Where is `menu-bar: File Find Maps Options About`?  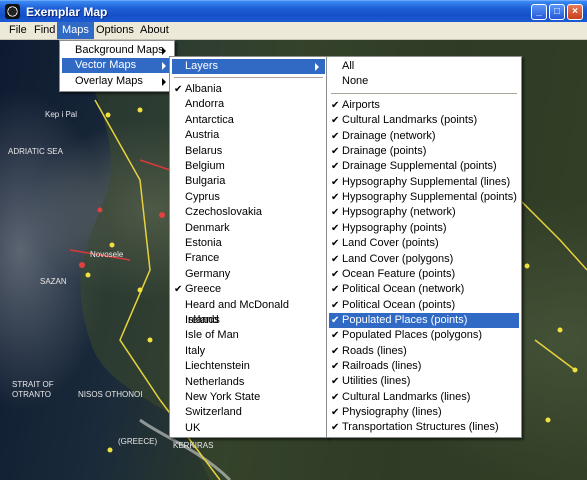 menu-bar: File Find Maps Options About is located at coordinates (293, 31).